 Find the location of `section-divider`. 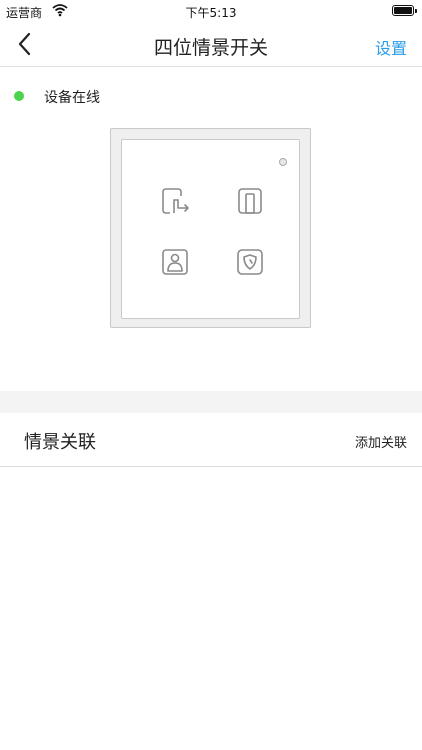

section-divider is located at coordinates (211, 402).